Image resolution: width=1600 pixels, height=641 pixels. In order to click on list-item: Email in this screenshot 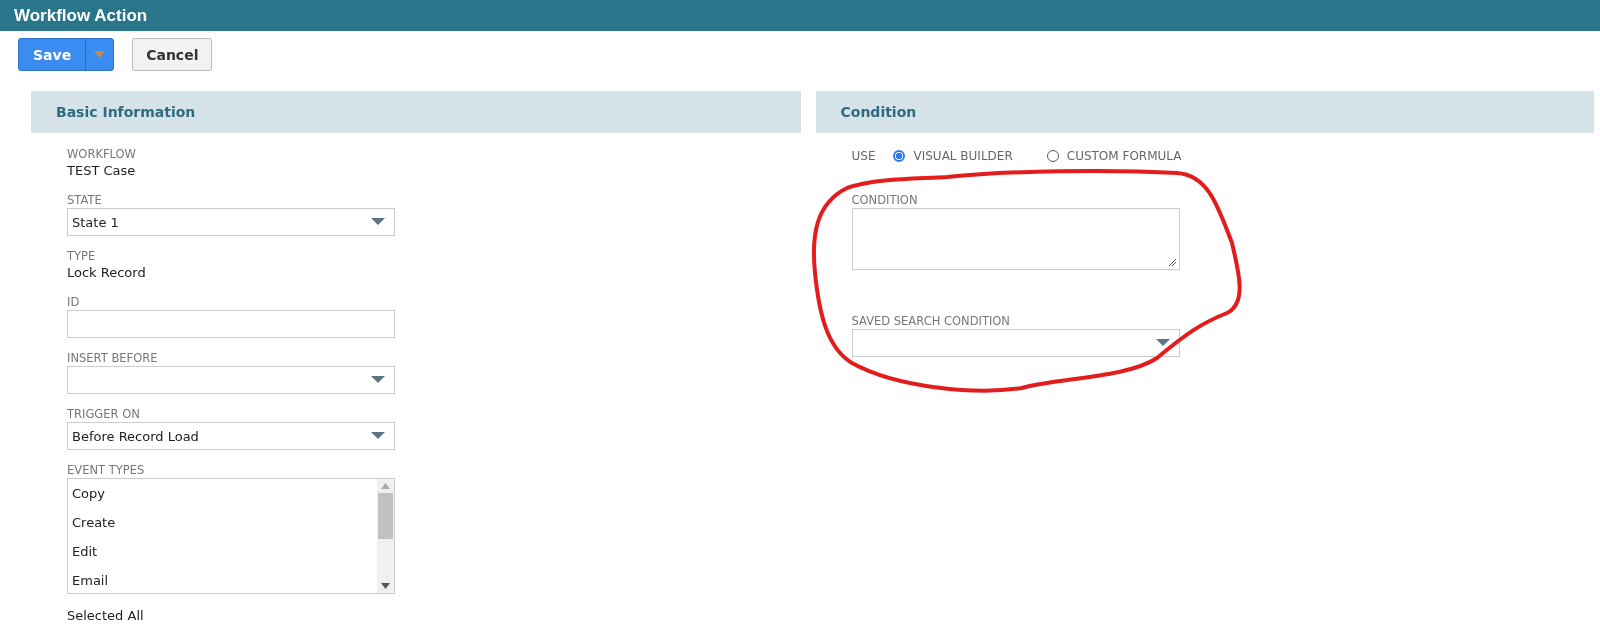, I will do `click(222, 579)`.